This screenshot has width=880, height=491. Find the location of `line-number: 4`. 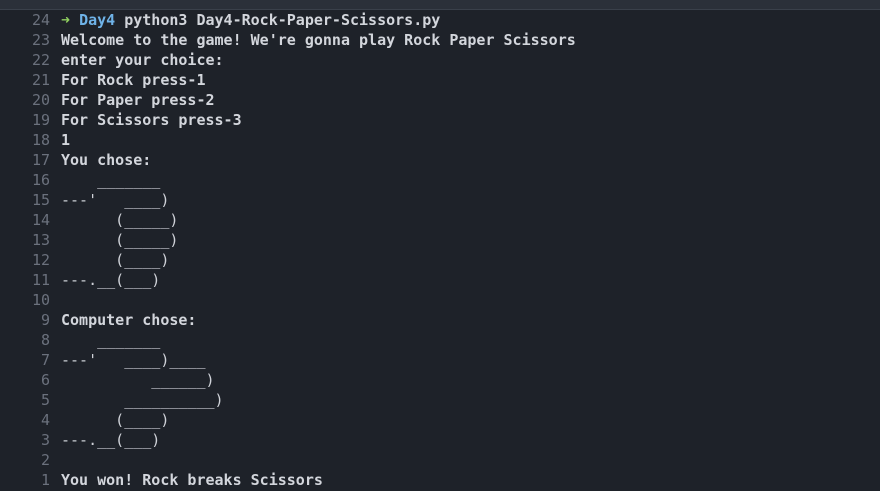

line-number: 4 is located at coordinates (45, 420).